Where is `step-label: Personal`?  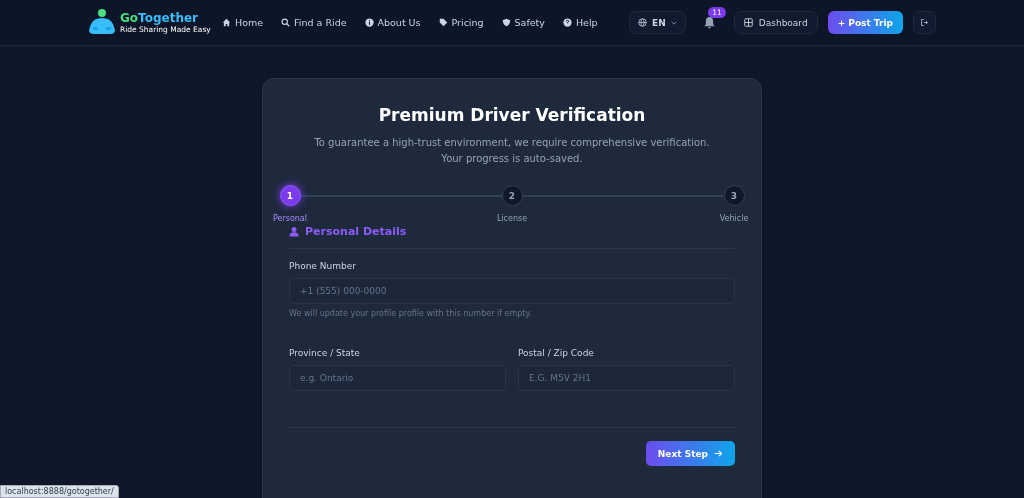
step-label: Personal is located at coordinates (290, 218).